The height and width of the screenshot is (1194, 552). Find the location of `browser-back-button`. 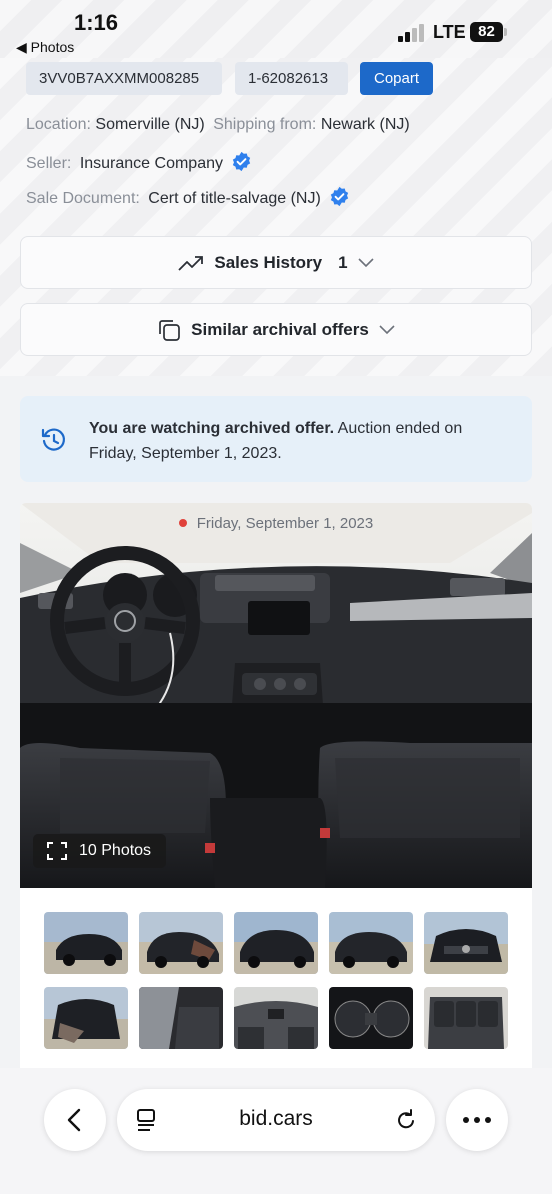

browser-back-button is located at coordinates (75, 1120).